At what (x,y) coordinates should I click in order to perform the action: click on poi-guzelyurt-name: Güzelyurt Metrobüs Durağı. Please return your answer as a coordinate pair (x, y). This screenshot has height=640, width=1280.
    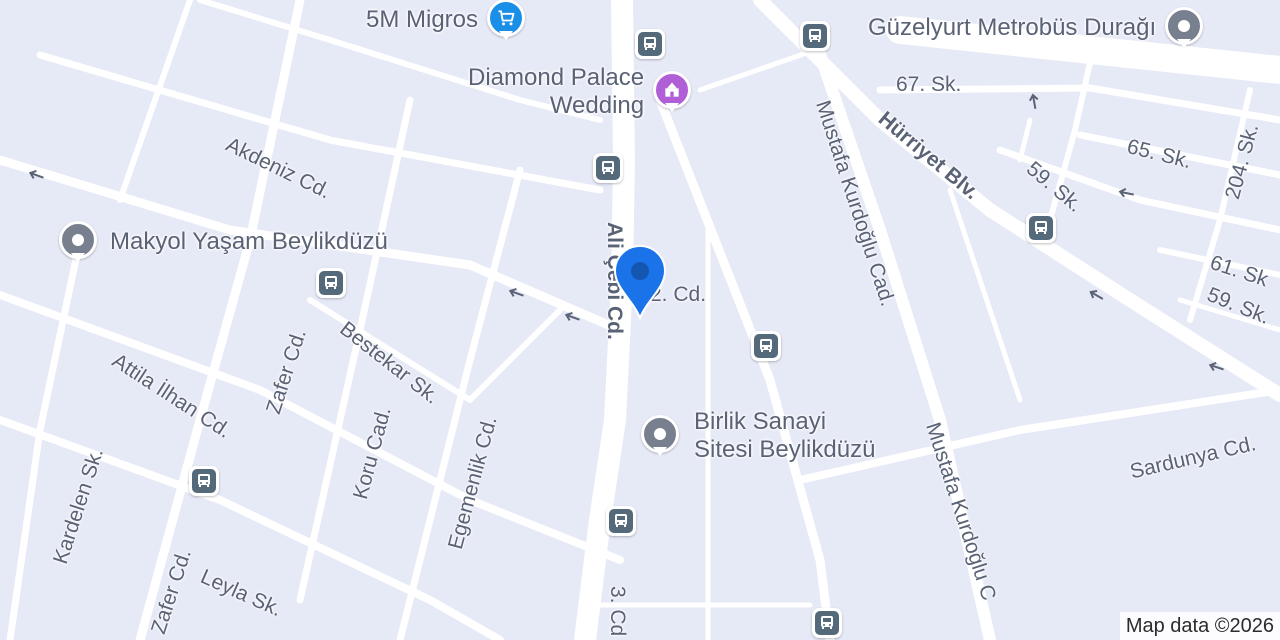
    Looking at the image, I should click on (1012, 27).